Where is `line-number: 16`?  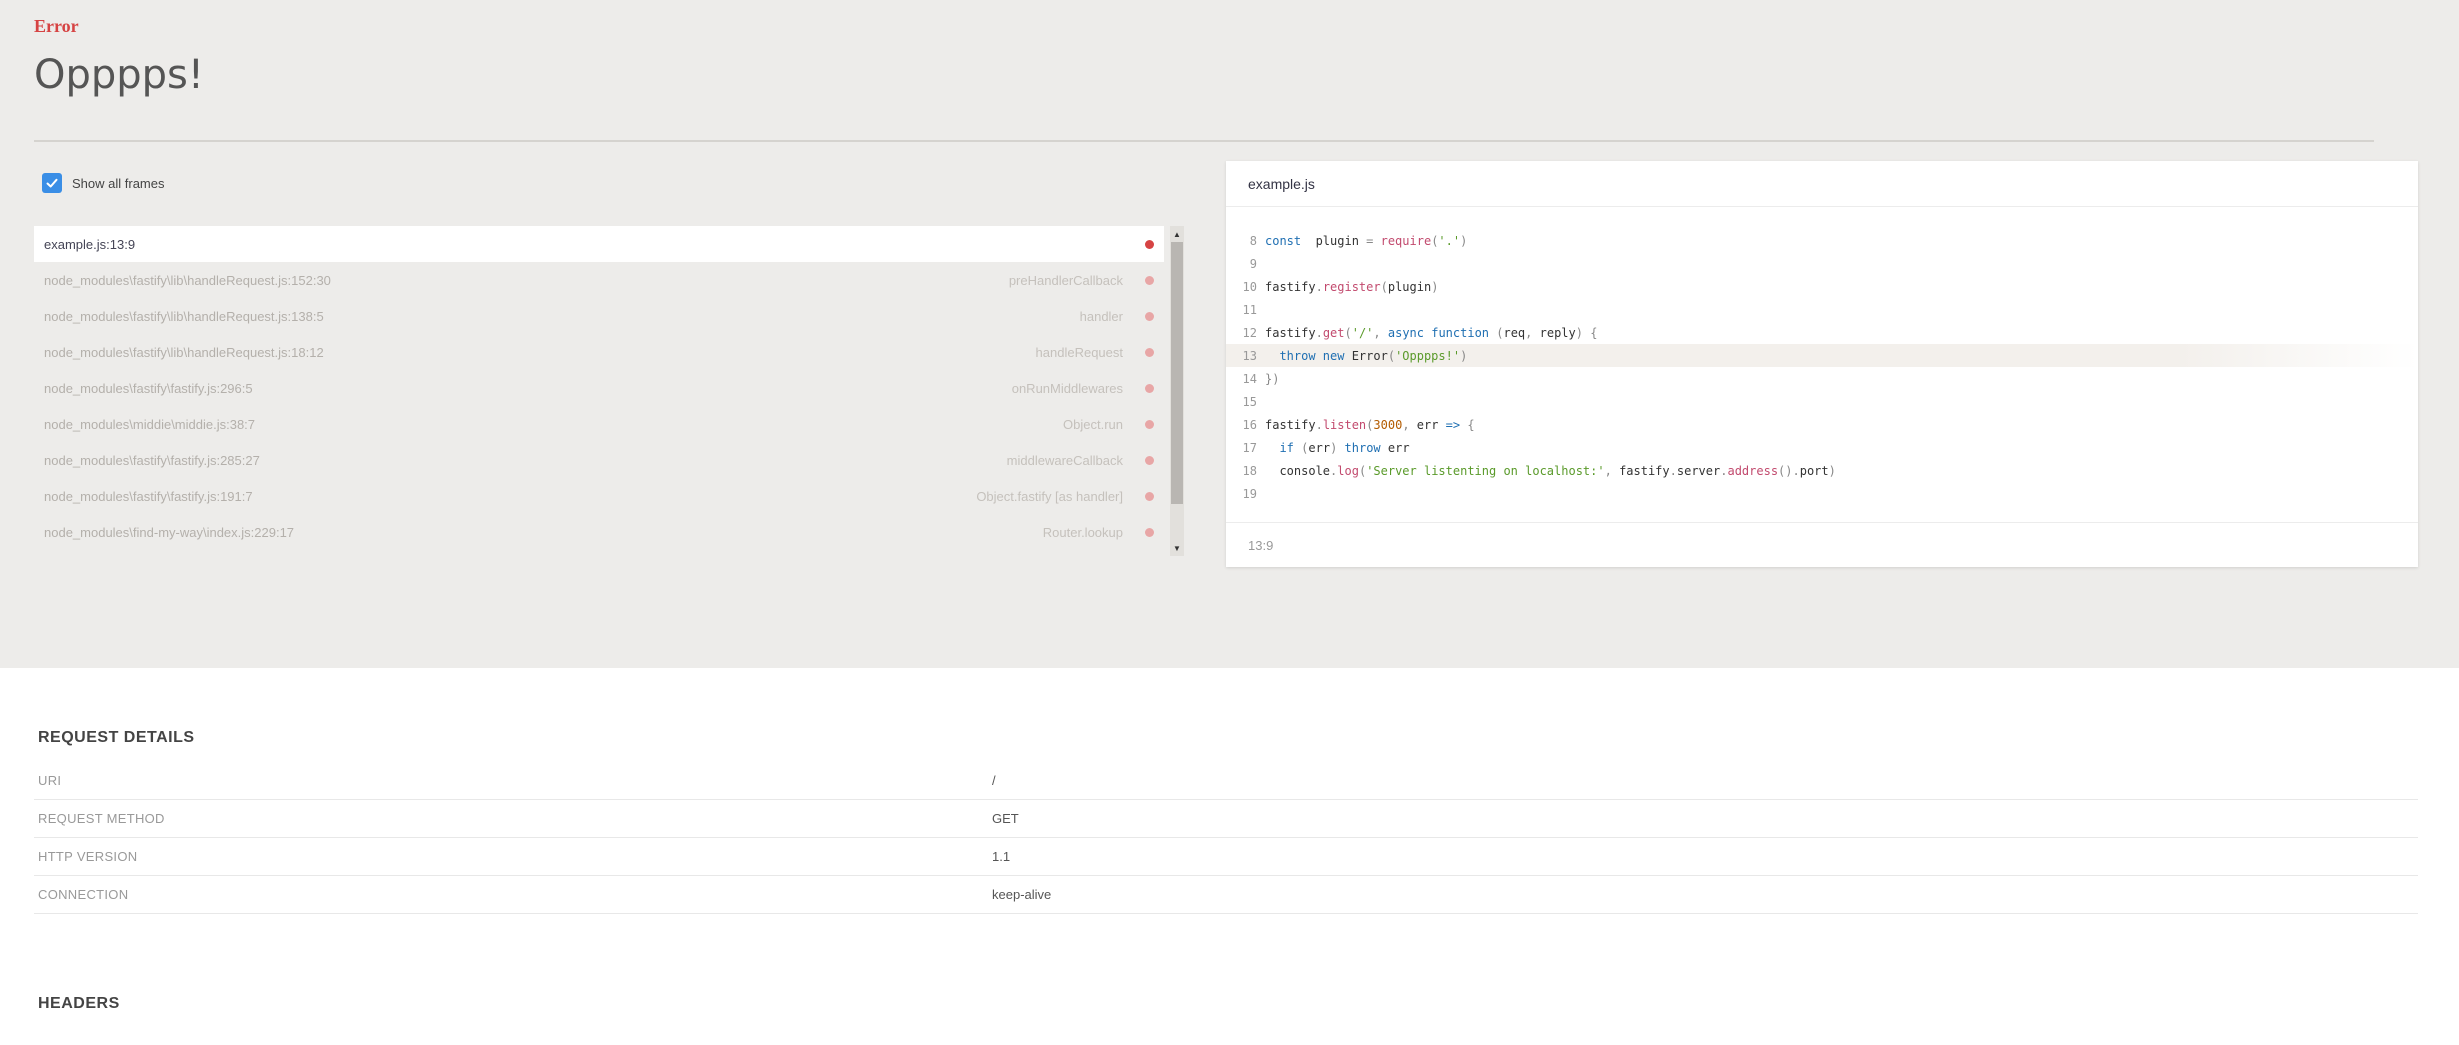
line-number: 16 is located at coordinates (1249, 424).